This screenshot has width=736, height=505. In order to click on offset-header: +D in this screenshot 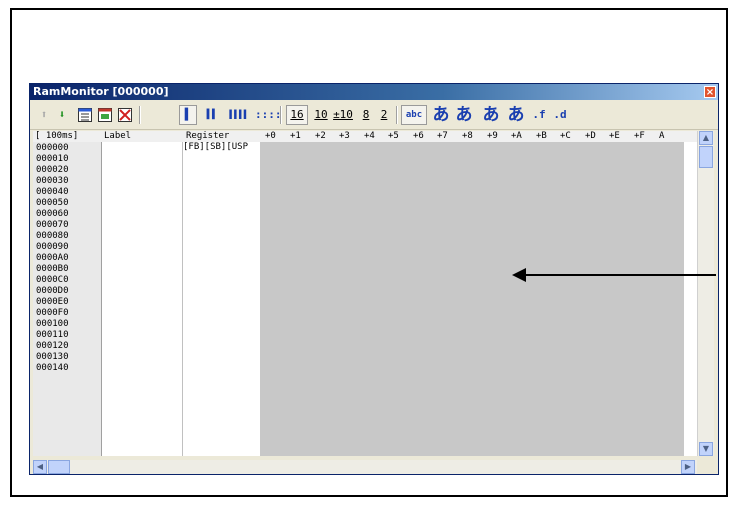, I will do `click(590, 136)`.